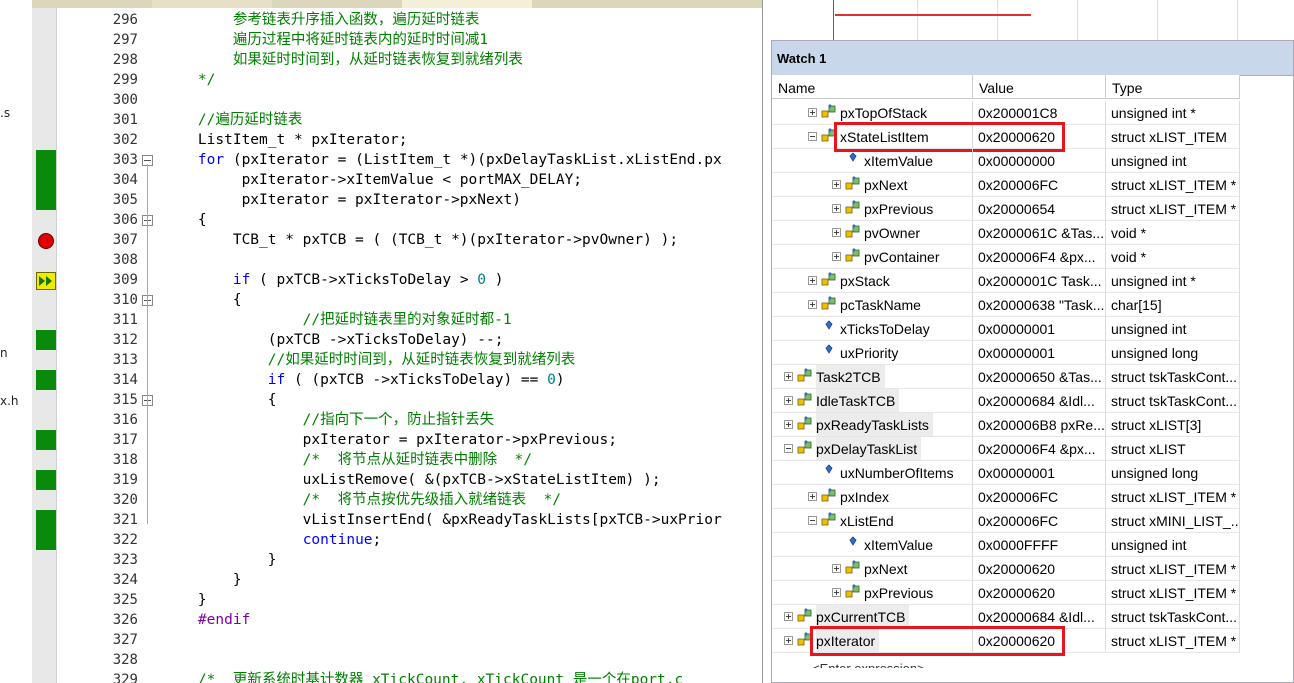 The width and height of the screenshot is (1294, 683). What do you see at coordinates (397, 360) in the screenshot?
I see `code-line: 313 //如果延时时间到，从延时链表恢复到就绪列表` at bounding box center [397, 360].